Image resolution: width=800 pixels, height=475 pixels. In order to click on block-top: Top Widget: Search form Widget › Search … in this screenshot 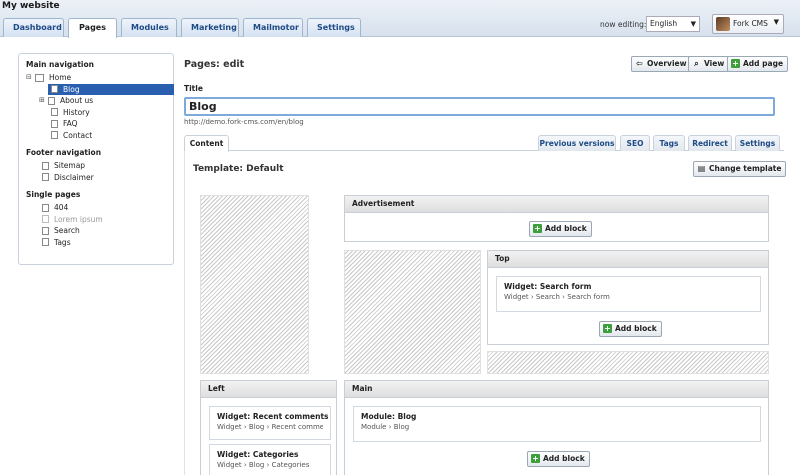, I will do `click(628, 297)`.